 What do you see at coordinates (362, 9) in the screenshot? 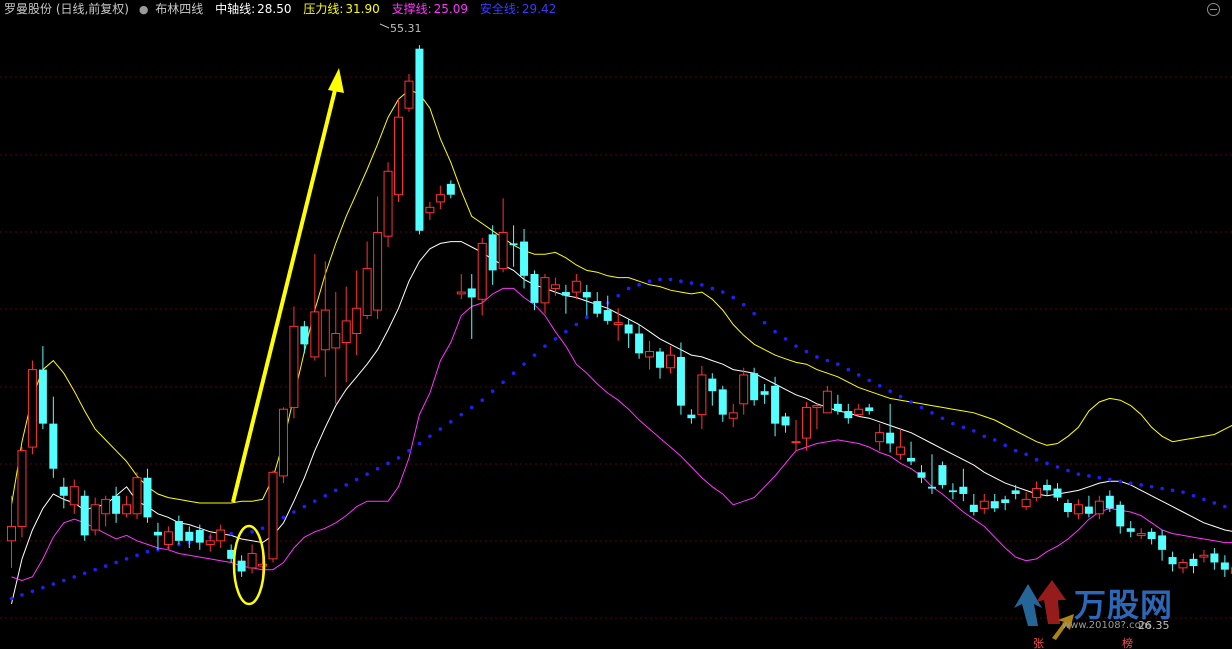
I see `upper-line-value: 31.90` at bounding box center [362, 9].